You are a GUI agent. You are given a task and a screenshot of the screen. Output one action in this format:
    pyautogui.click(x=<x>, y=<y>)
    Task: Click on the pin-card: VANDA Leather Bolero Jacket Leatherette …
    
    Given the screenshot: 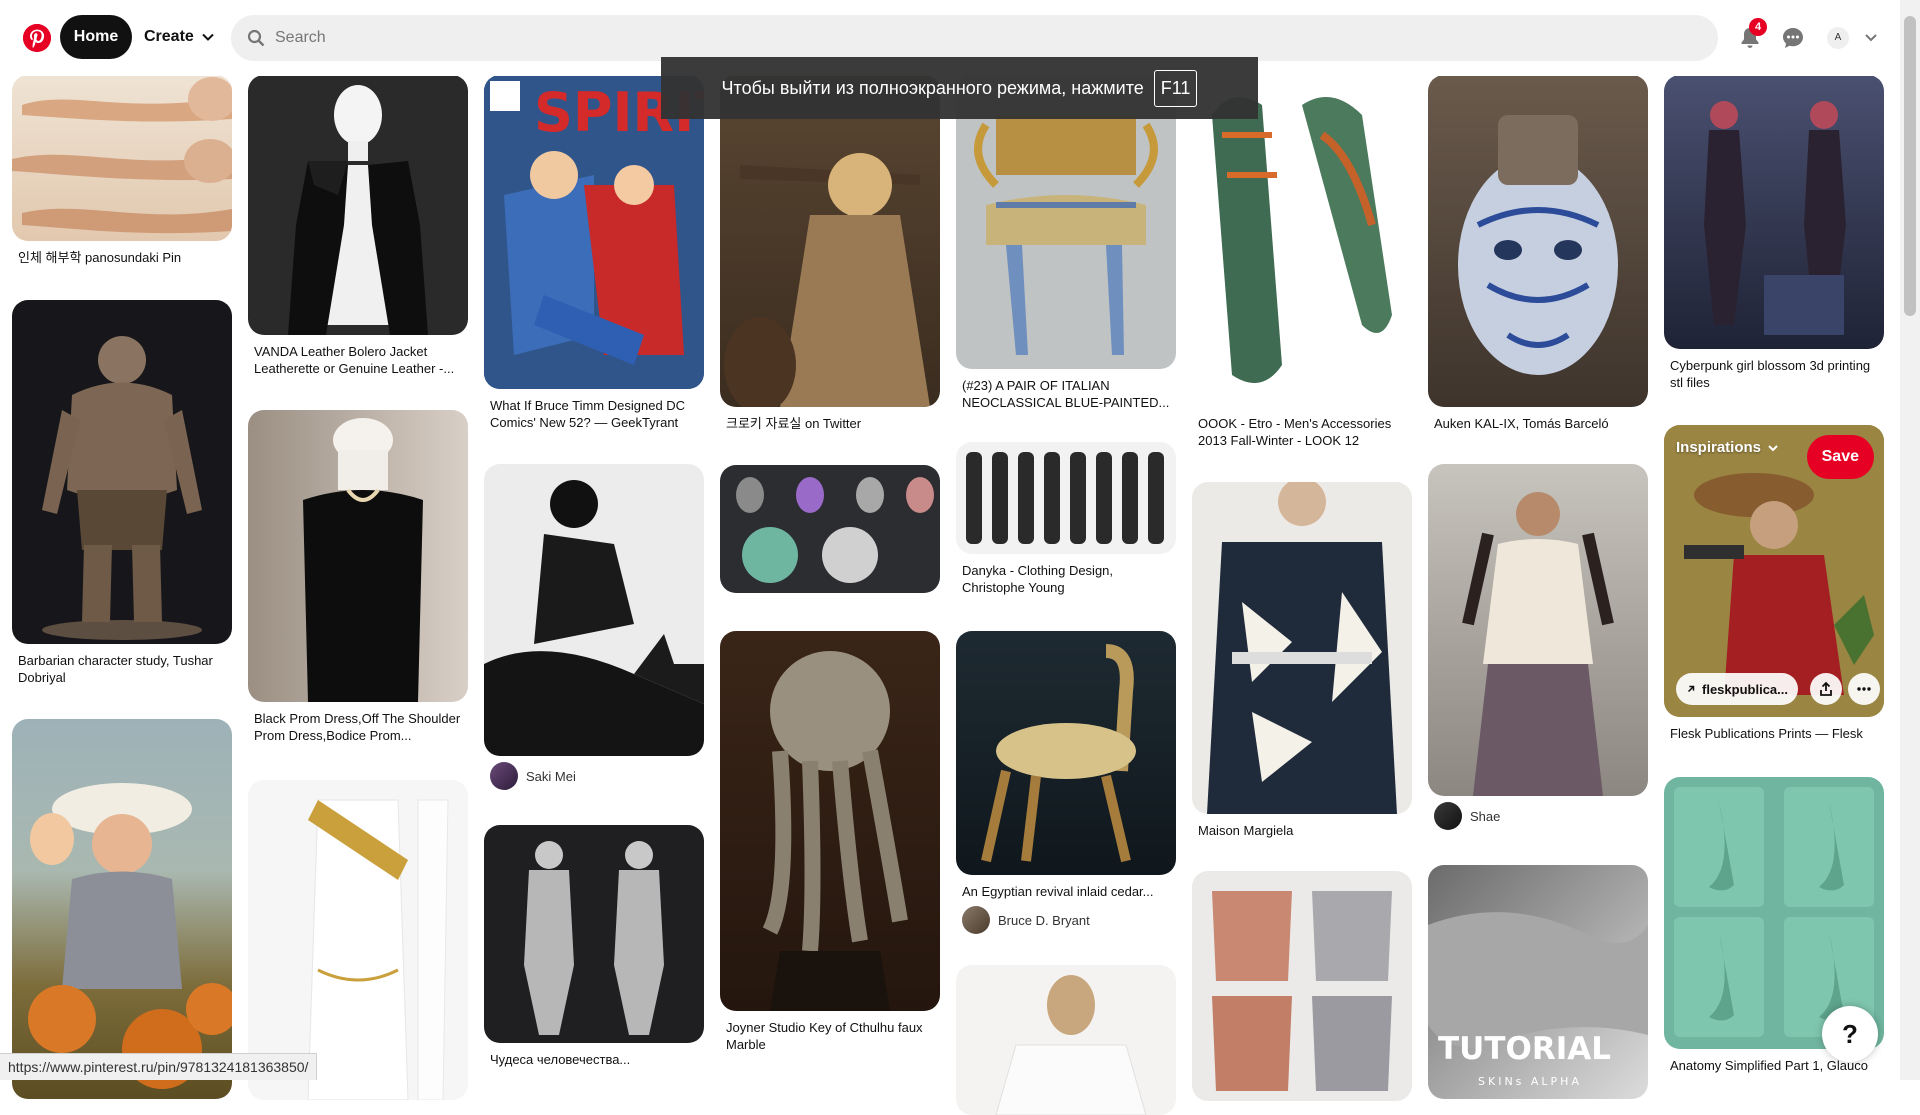 What is the action you would take?
    pyautogui.click(x=358, y=226)
    